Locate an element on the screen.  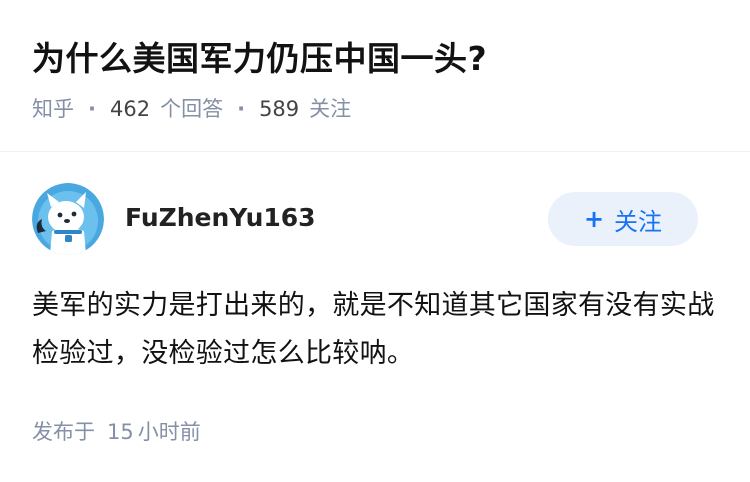
follower-count-label: 关注 is located at coordinates (330, 109).